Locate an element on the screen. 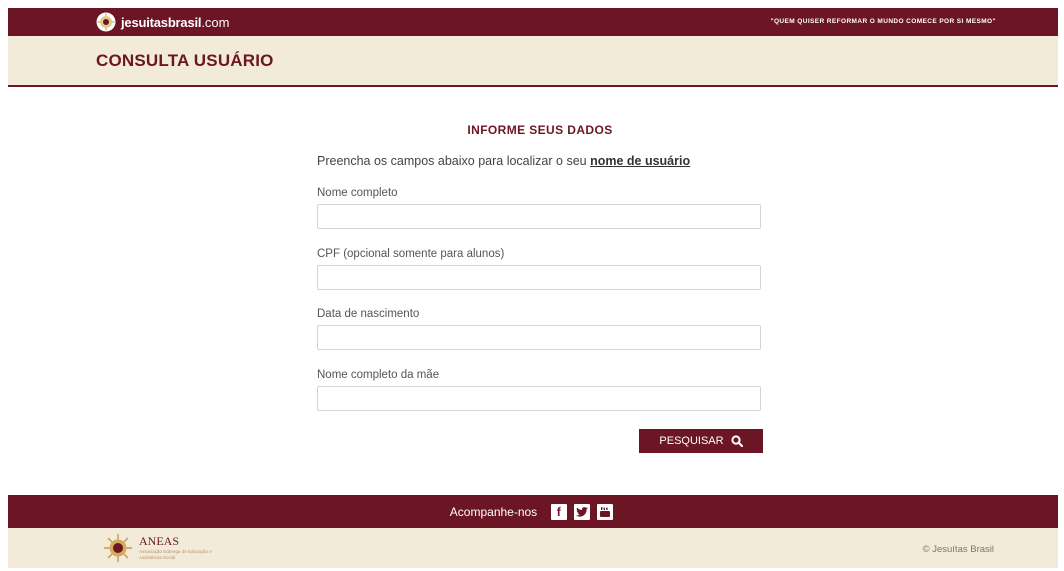  twitter-icon is located at coordinates (581, 511).